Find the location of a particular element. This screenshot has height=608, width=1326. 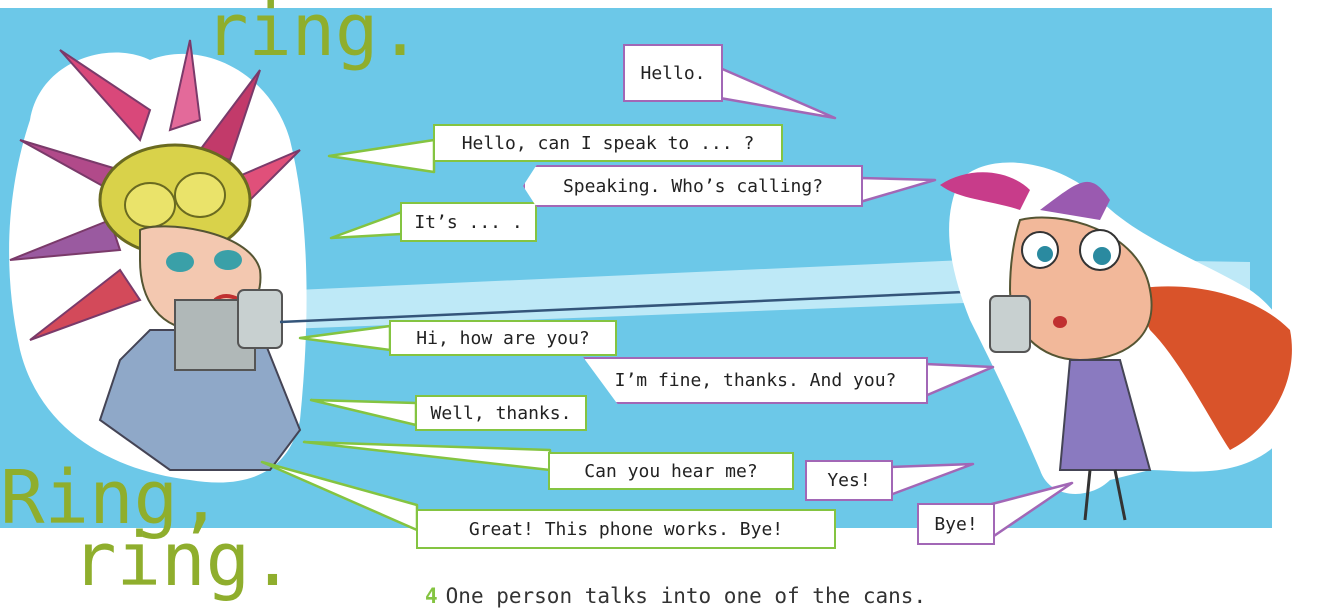

right-tin-can is located at coordinates (1010, 324).